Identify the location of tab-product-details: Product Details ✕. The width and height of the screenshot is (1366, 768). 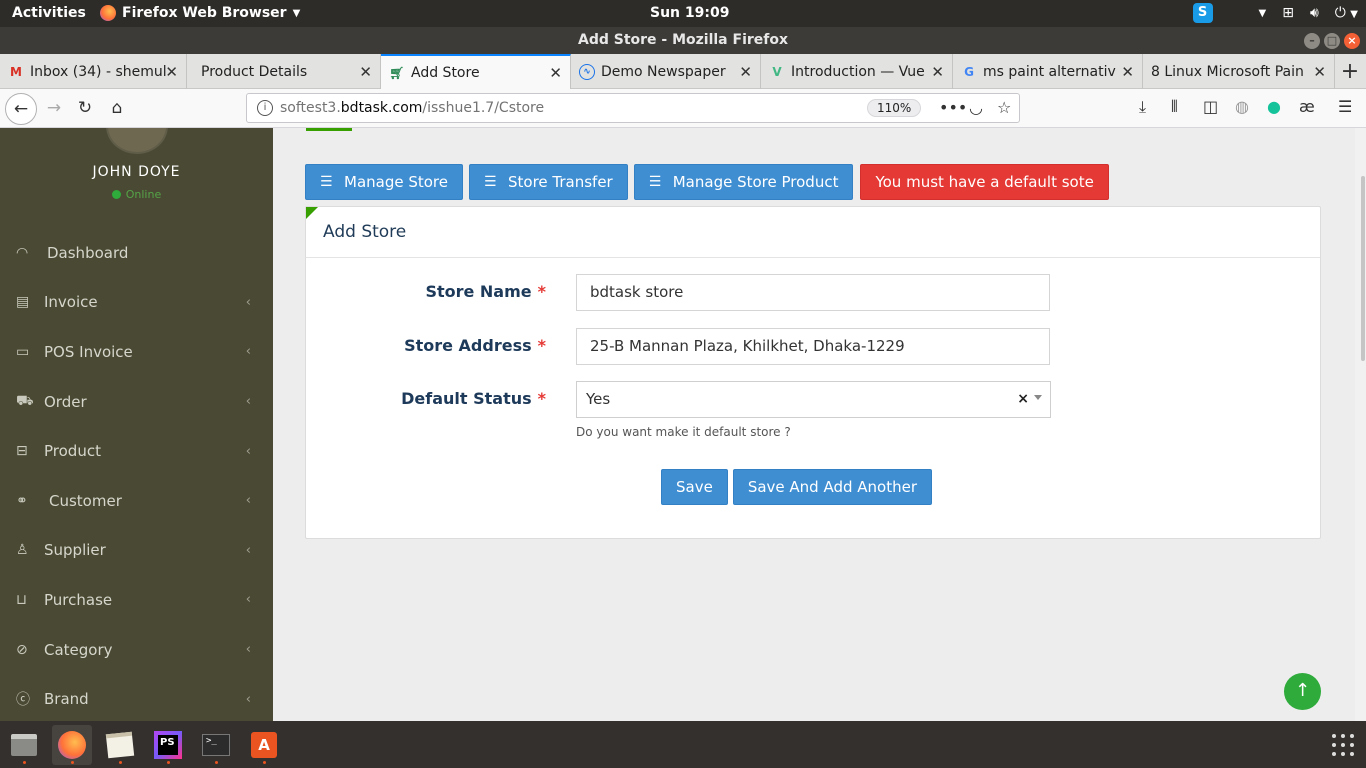
(284, 71).